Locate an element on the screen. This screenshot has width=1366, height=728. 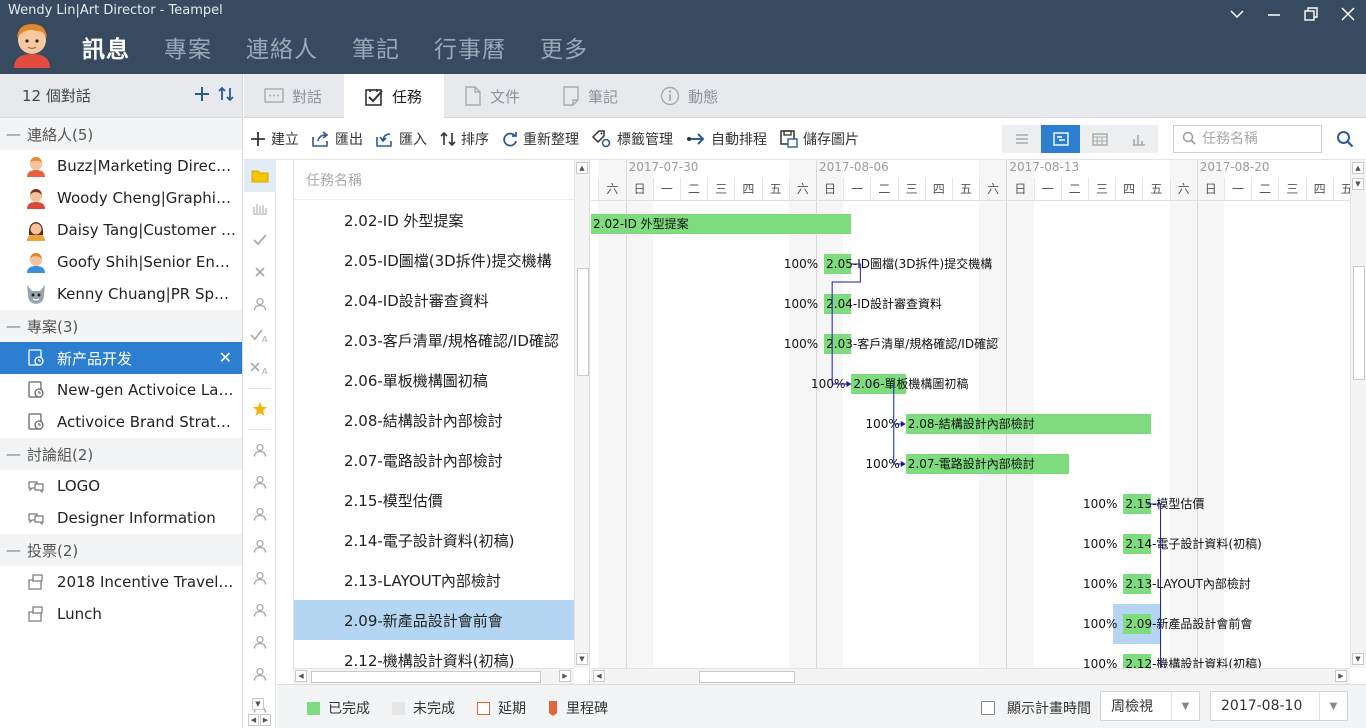
group-discussions: — 討論組(2) is located at coordinates (121, 454).